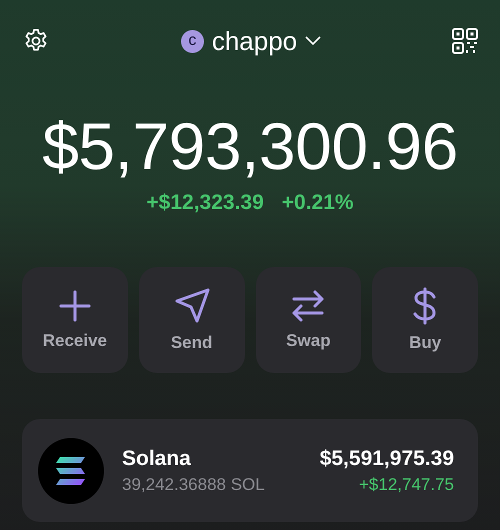 This screenshot has width=500, height=530. Describe the element at coordinates (425, 306) in the screenshot. I see `dollar-icon` at that location.